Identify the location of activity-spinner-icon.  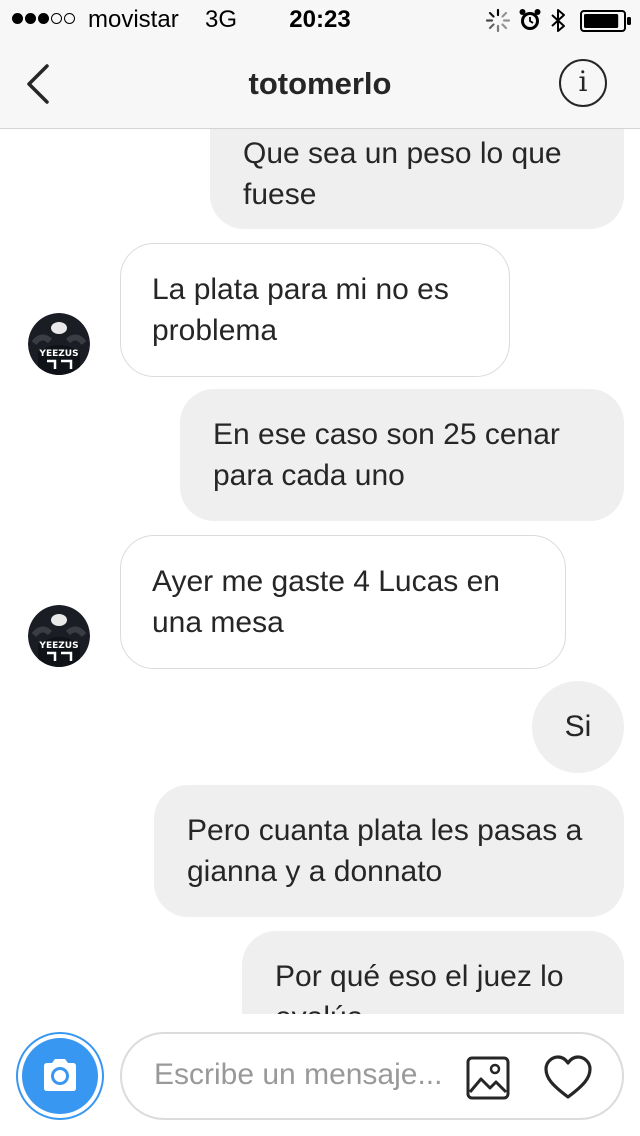
(498, 20).